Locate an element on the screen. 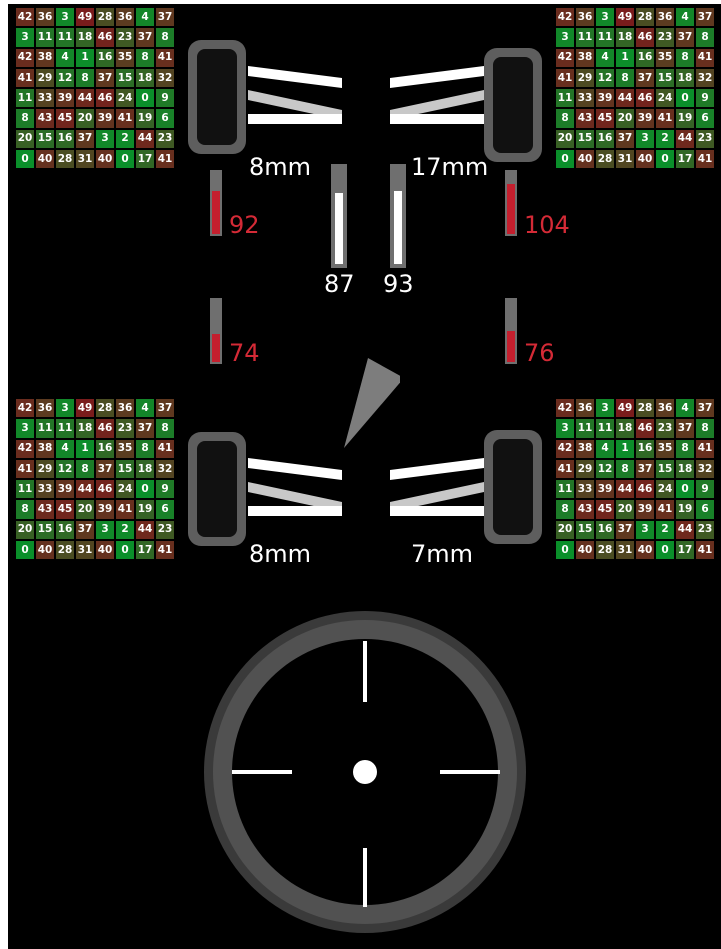 Image resolution: width=721 pixels, height=949 pixels. wear-label-front-left: 8mm is located at coordinates (280, 167).